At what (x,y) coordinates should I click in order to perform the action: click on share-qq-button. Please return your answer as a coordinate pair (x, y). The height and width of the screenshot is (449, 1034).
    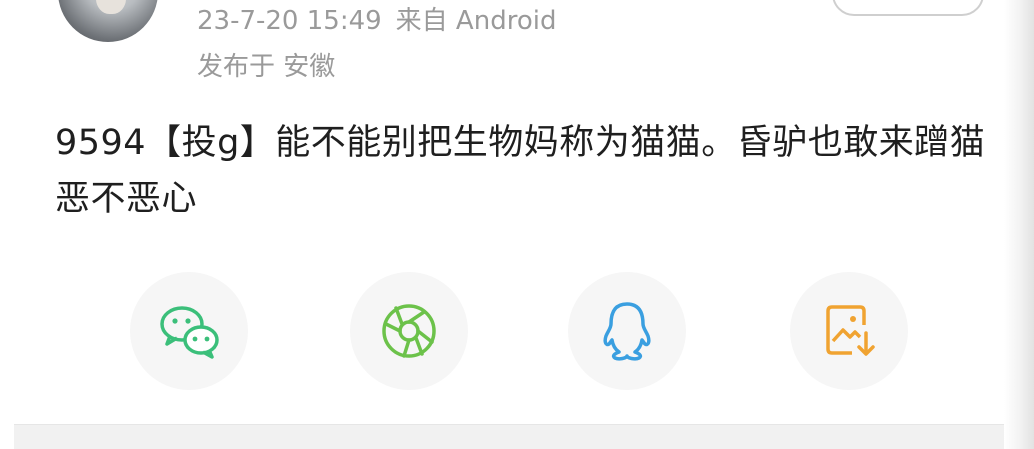
    Looking at the image, I should click on (627, 331).